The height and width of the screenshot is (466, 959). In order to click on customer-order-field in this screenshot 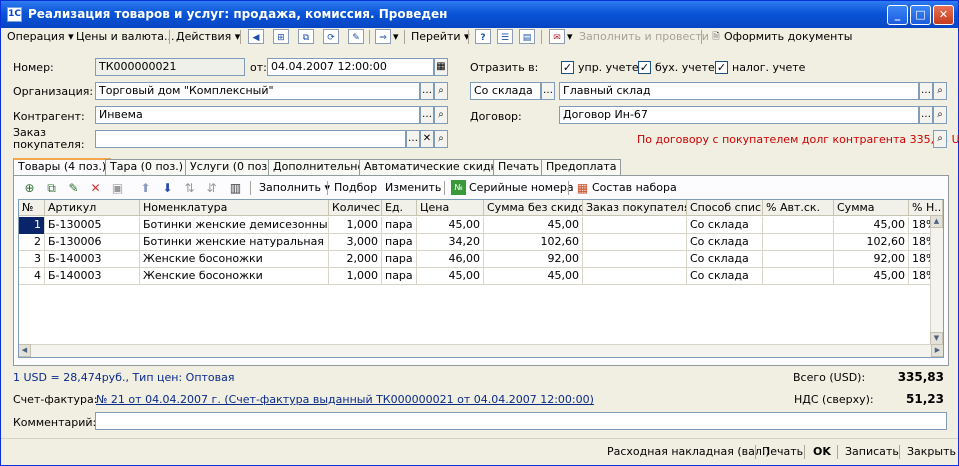, I will do `click(250, 139)`.